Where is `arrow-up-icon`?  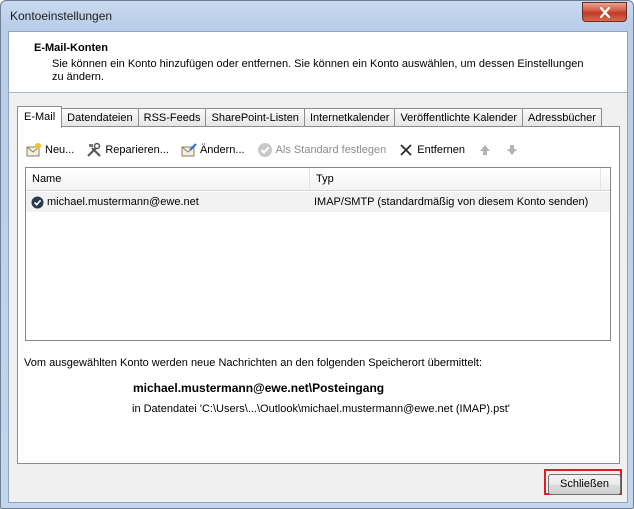
arrow-up-icon is located at coordinates (485, 150).